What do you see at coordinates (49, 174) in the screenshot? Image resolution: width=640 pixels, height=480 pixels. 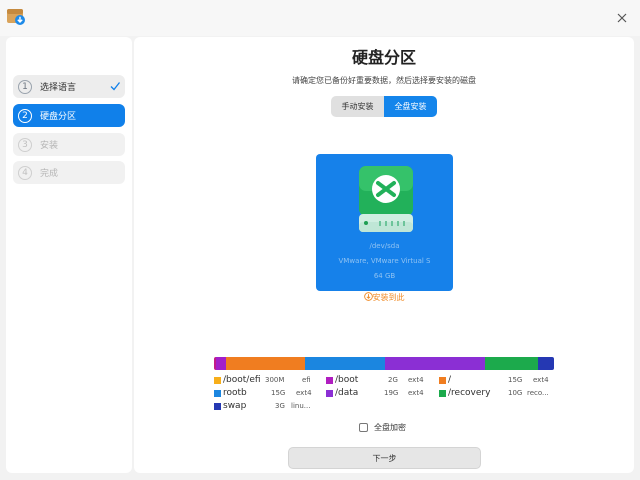 I see `step-label: 完成` at bounding box center [49, 174].